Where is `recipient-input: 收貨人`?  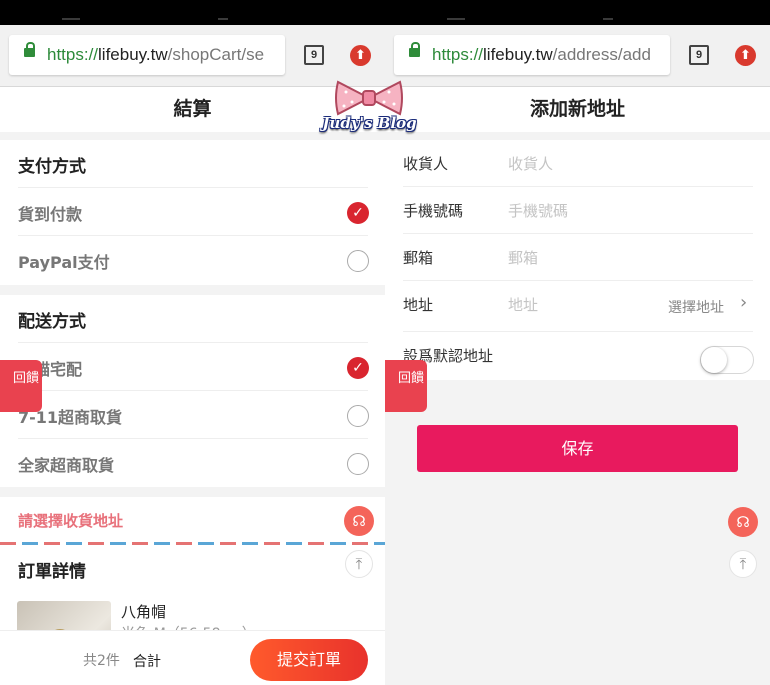 recipient-input: 收貨人 is located at coordinates (530, 163).